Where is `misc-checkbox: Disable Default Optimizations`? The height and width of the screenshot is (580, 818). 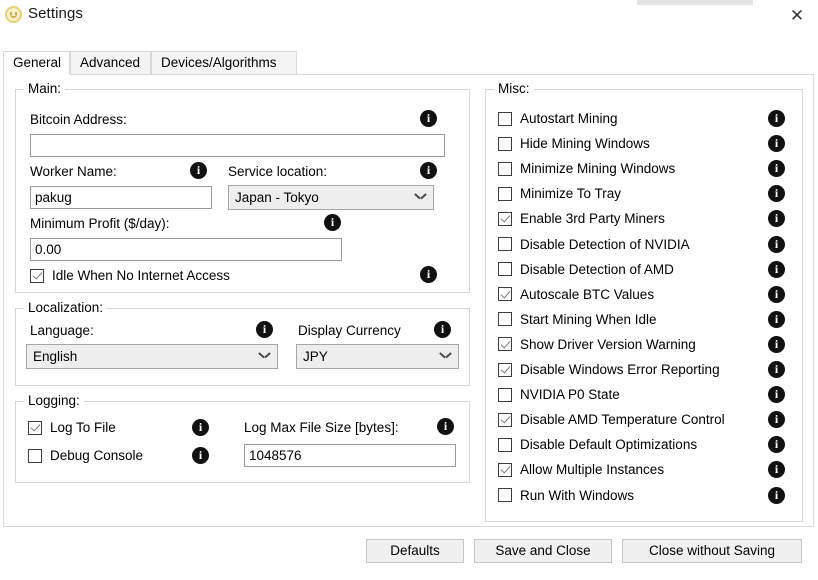 misc-checkbox: Disable Default Optimizations is located at coordinates (597, 444).